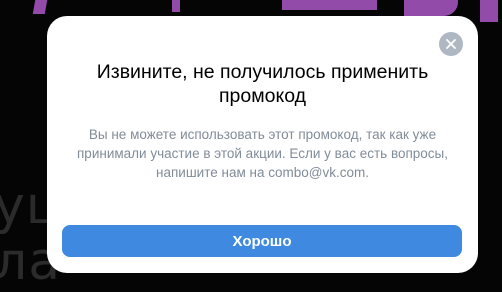 The image size is (502, 292). I want to click on close-button, so click(451, 44).